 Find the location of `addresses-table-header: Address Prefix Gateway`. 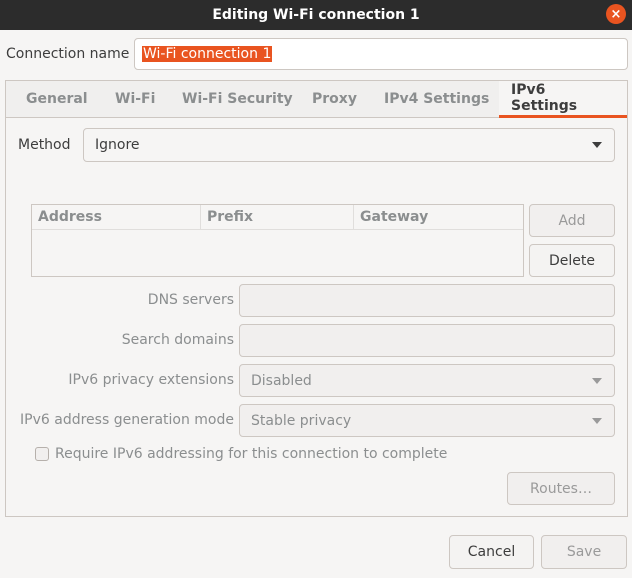

addresses-table-header: Address Prefix Gateway is located at coordinates (277, 217).